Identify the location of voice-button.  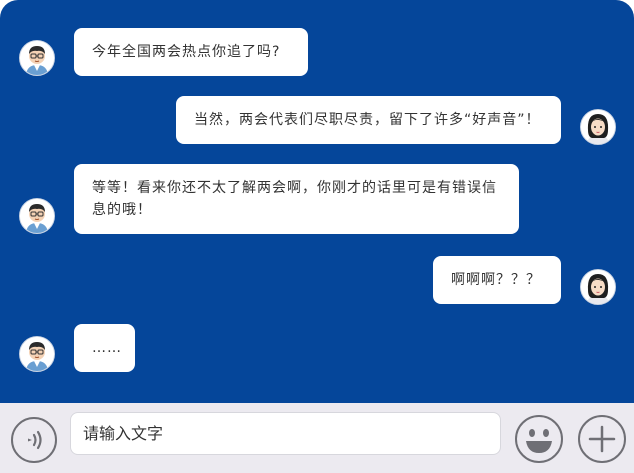
(34, 440).